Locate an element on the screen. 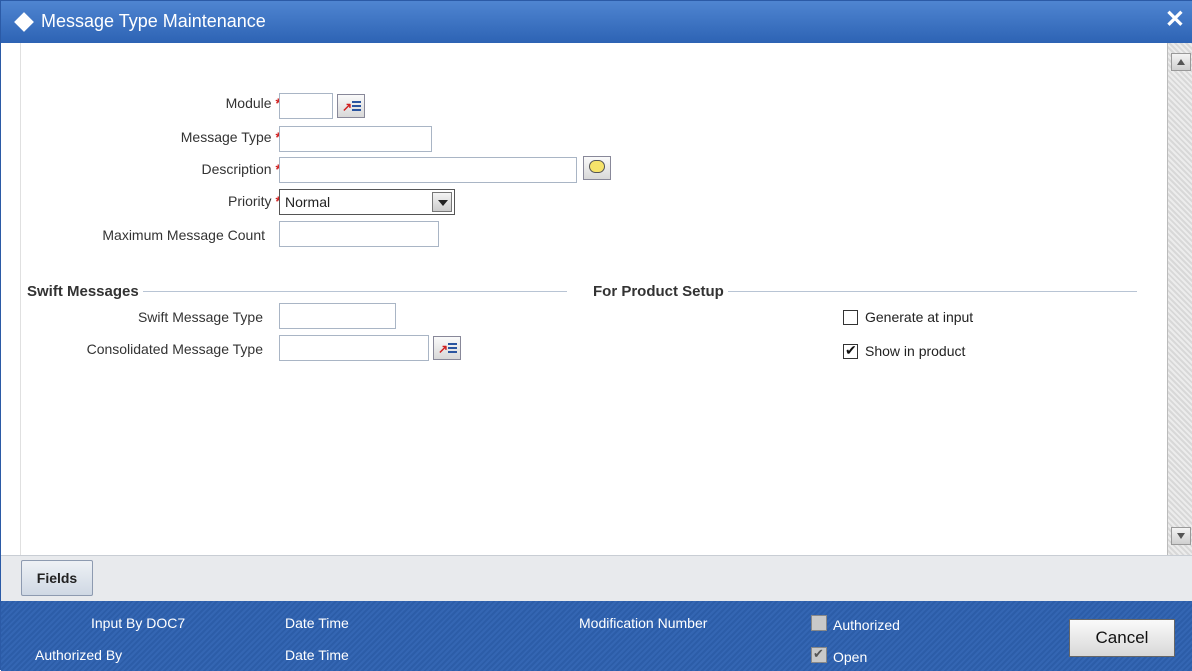 This screenshot has height=671, width=1192. priority-value: Normal is located at coordinates (308, 202).